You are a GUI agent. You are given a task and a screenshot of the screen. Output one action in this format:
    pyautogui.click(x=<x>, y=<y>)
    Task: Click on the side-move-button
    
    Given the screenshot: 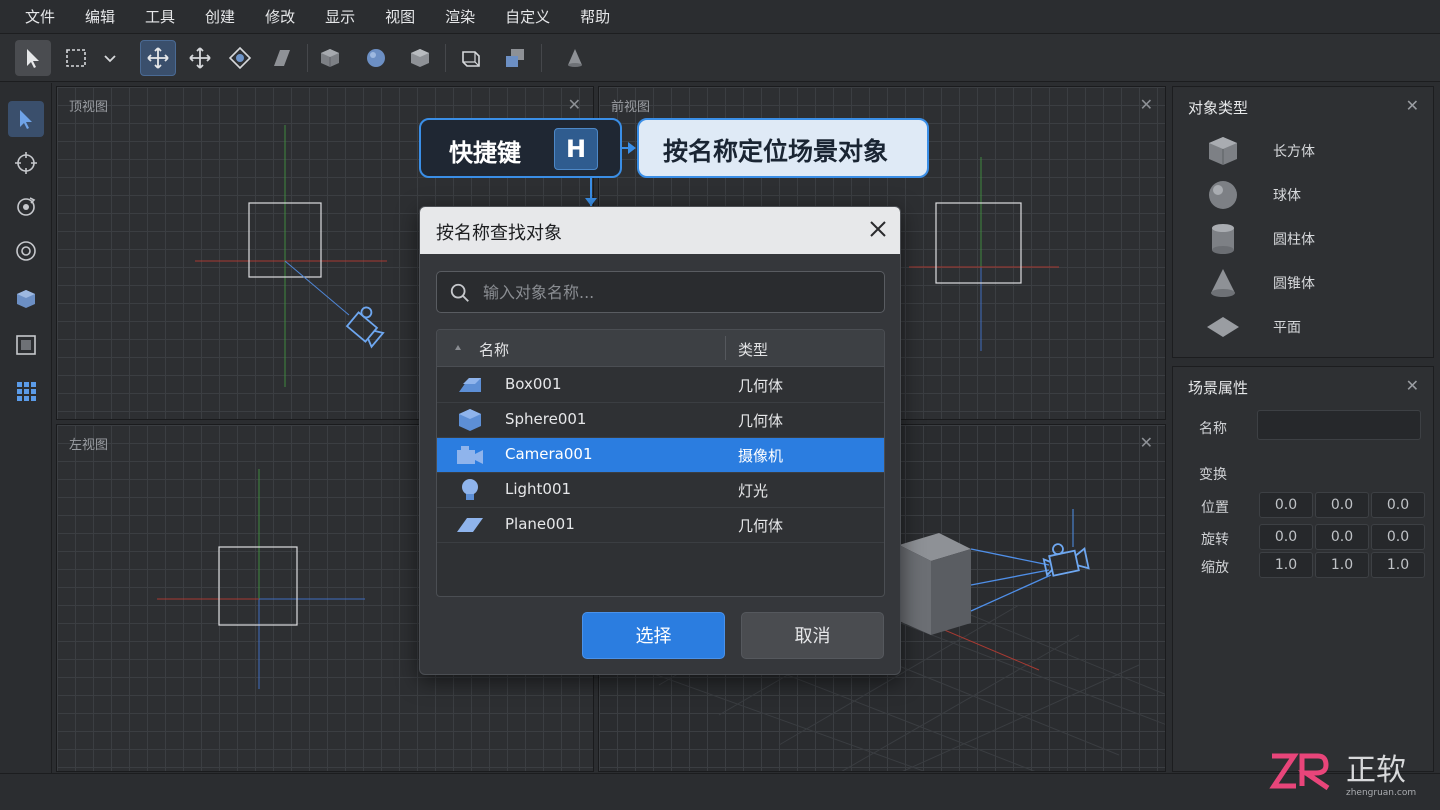 What is the action you would take?
    pyautogui.click(x=26, y=163)
    